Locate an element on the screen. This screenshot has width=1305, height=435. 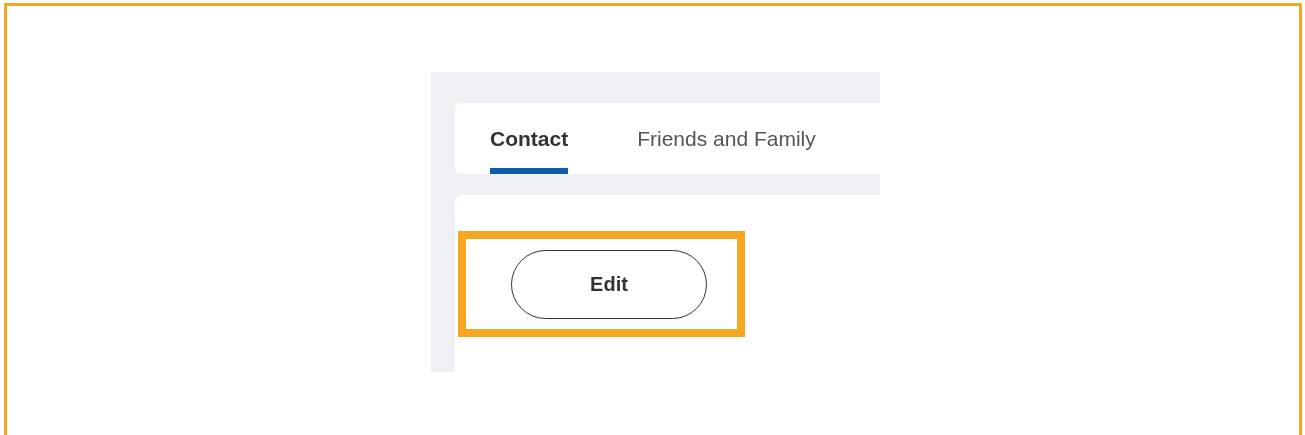
tab: Contact is located at coordinates (529, 139).